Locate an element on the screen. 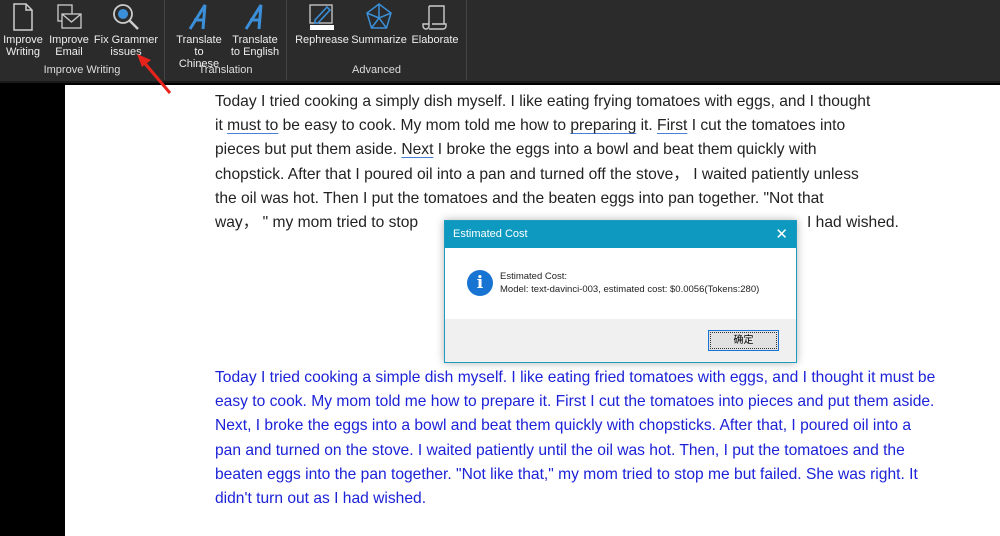 The width and height of the screenshot is (1000, 536). group-label: Advanced is located at coordinates (376, 70).